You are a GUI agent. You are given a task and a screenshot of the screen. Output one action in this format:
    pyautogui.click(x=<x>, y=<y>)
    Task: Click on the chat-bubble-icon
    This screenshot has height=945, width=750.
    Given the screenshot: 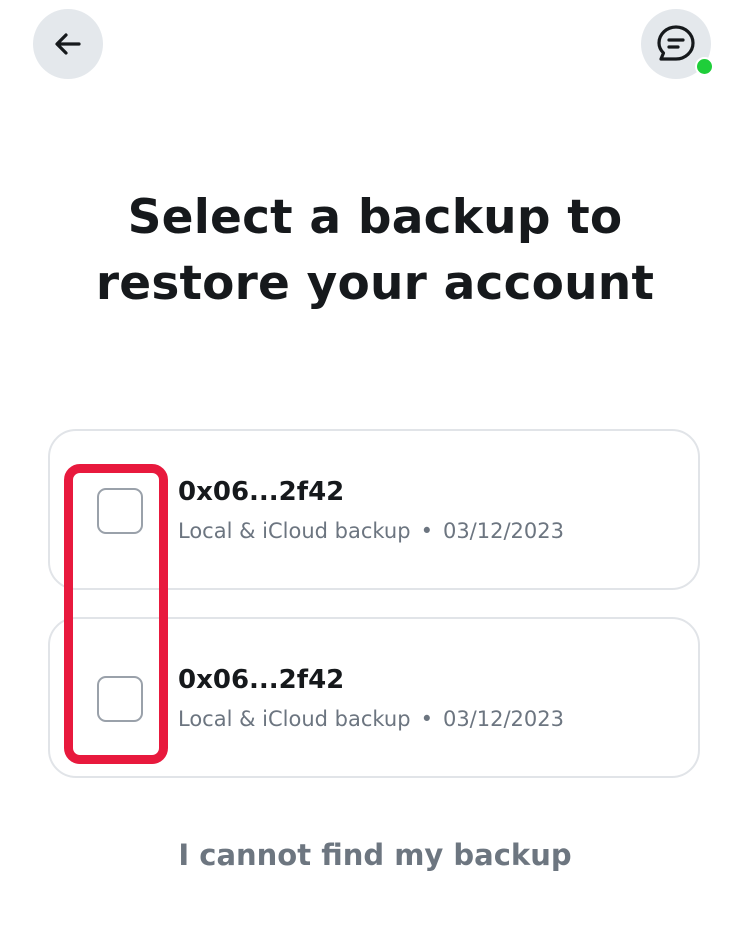 What is the action you would take?
    pyautogui.click(x=676, y=43)
    